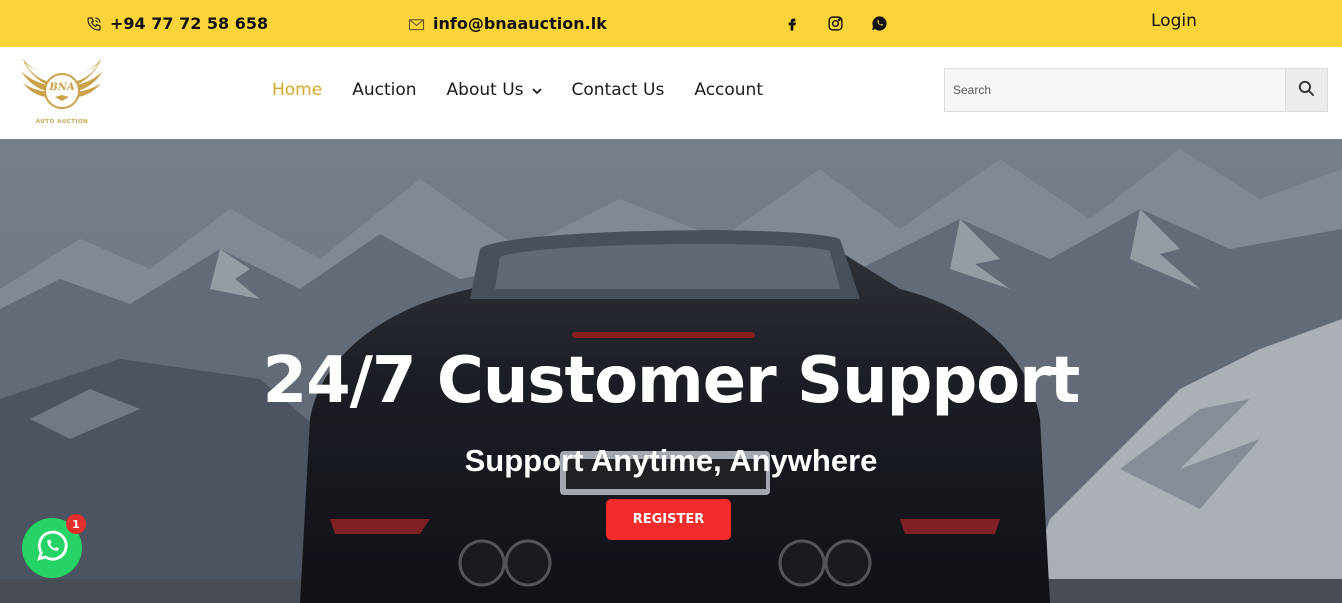 Image resolution: width=1342 pixels, height=603 pixels. I want to click on hero-title: 24/7 Customer Support, so click(671, 381).